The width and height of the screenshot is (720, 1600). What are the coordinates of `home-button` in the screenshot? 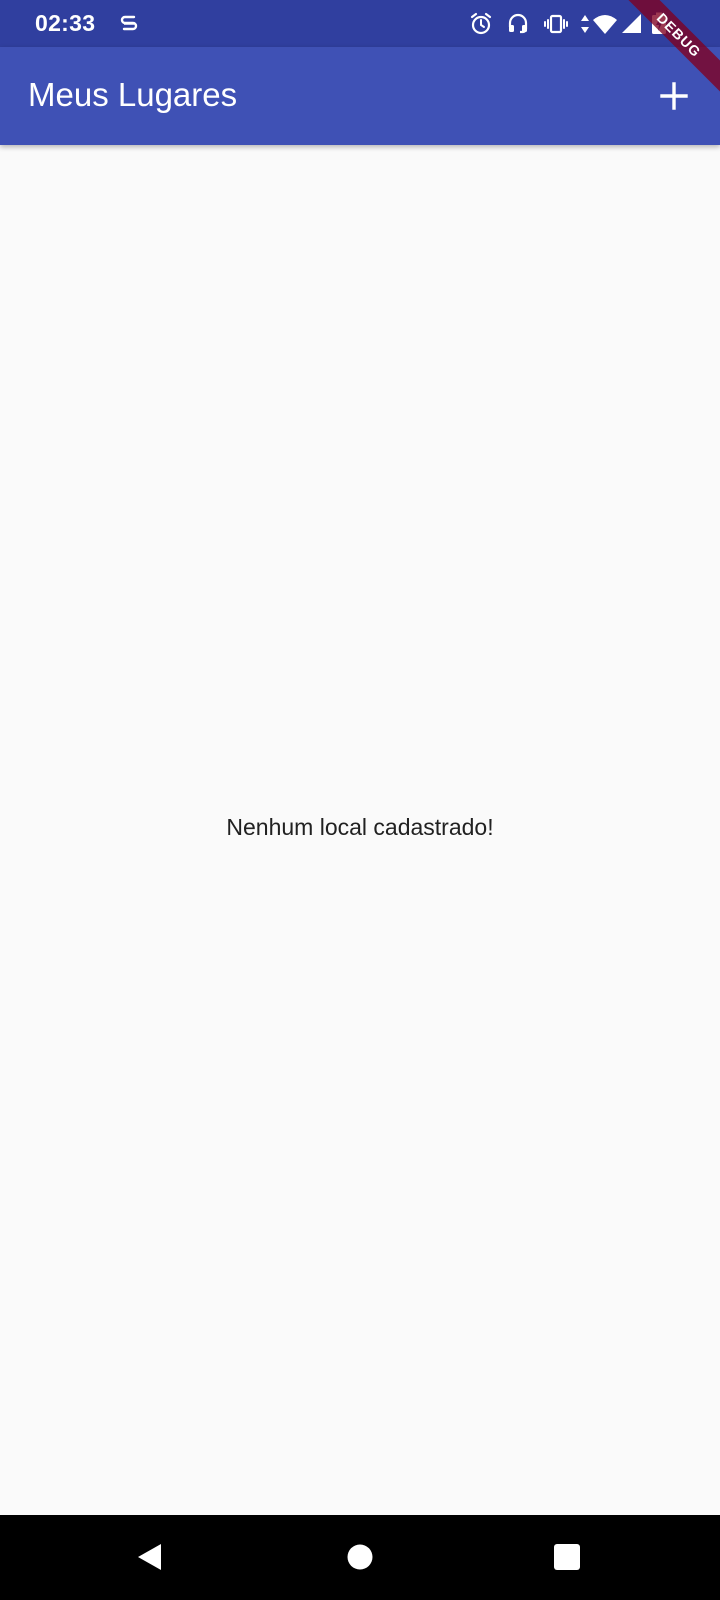 It's located at (360, 1557).